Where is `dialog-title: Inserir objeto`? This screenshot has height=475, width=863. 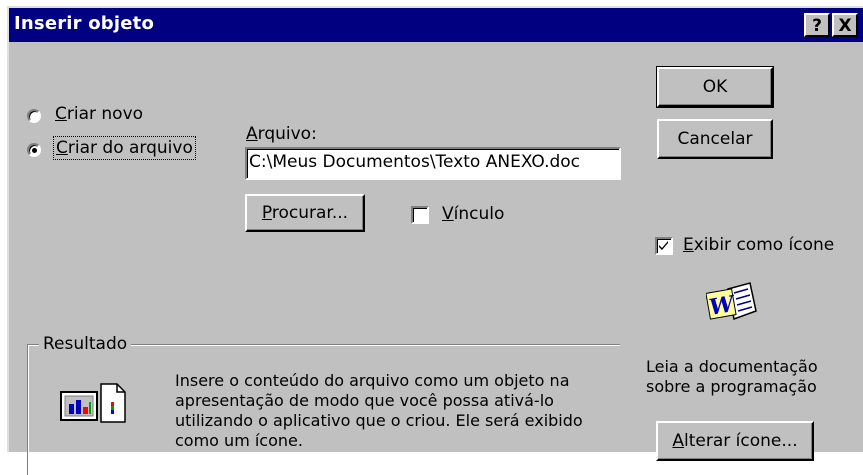 dialog-title: Inserir objeto is located at coordinates (84, 23).